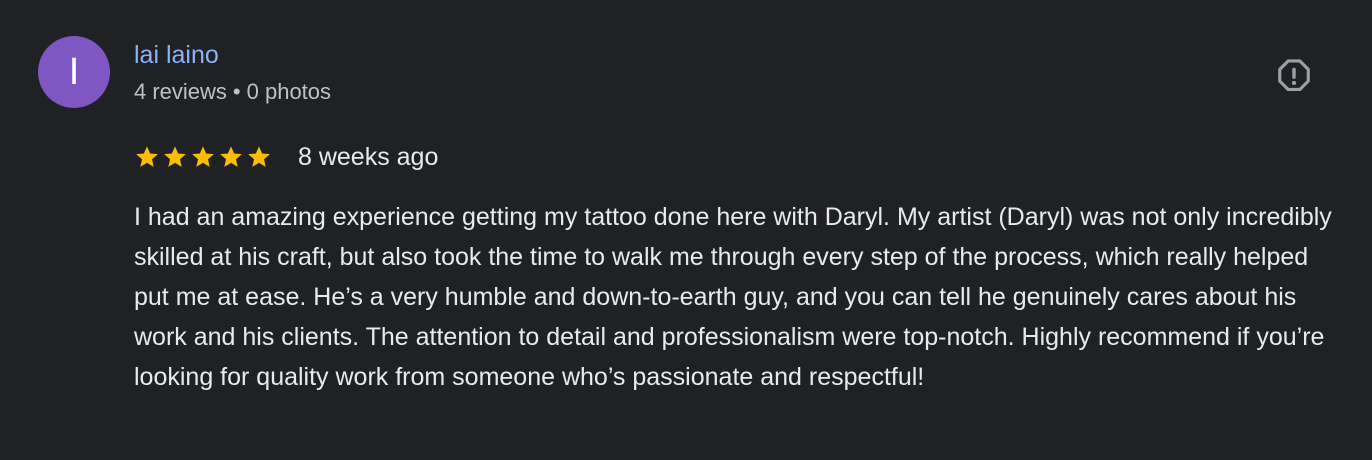 The width and height of the screenshot is (1372, 460). I want to click on avatar-letter: I, so click(74, 72).